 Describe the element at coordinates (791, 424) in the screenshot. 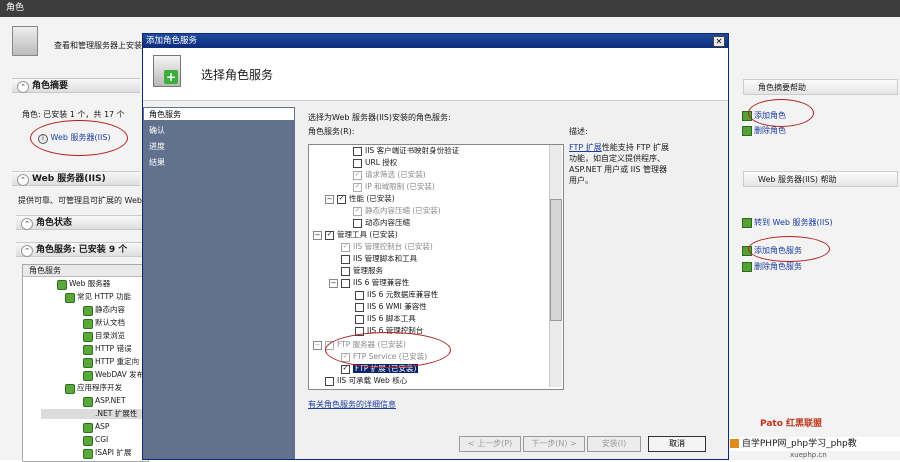

I see `watermark-logo: Pato 红黑联盟` at that location.